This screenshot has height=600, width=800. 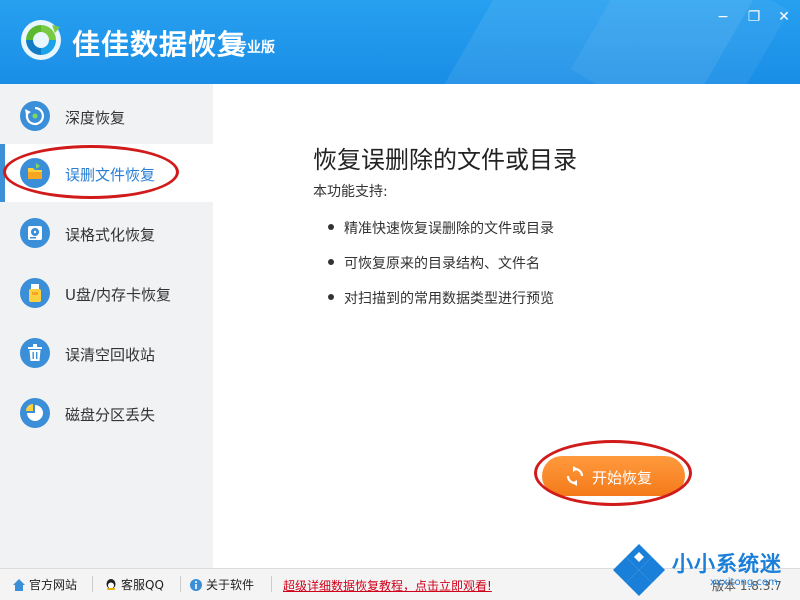 I want to click on sidebar-item-deleted-file-recovery: 误删文件恢复, so click(x=106, y=173).